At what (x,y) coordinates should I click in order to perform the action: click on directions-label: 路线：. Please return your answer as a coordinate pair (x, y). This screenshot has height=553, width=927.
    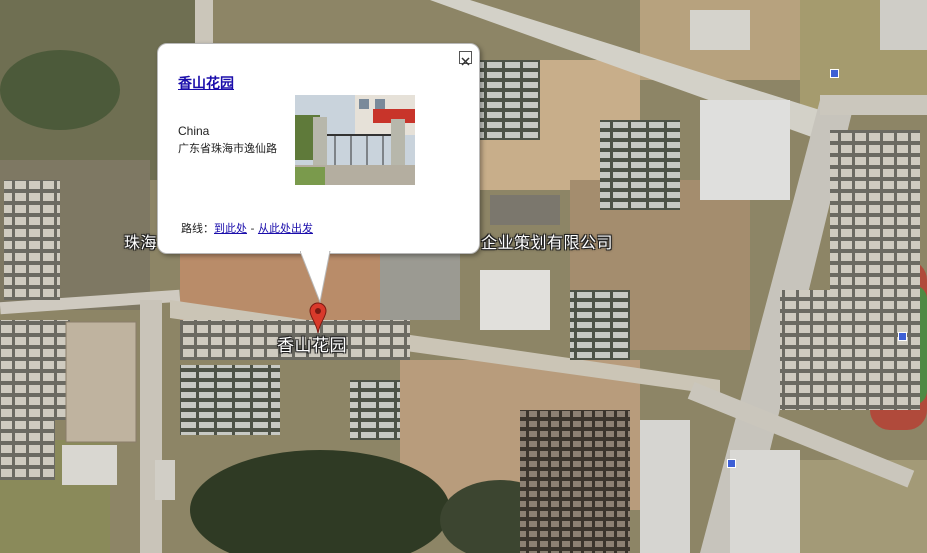
    Looking at the image, I should click on (197, 228).